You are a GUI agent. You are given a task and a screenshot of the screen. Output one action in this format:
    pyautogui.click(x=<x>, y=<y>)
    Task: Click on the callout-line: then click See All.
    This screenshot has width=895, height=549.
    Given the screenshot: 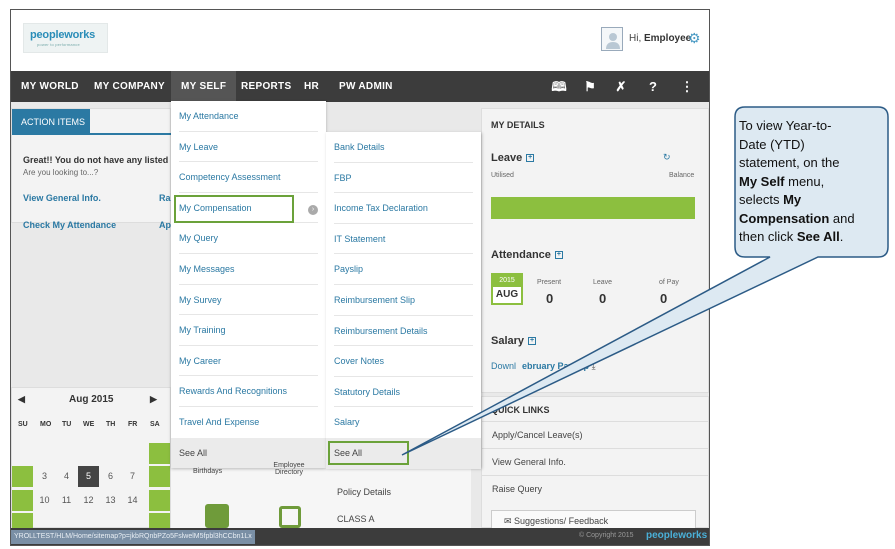 What is the action you would take?
    pyautogui.click(x=806, y=237)
    